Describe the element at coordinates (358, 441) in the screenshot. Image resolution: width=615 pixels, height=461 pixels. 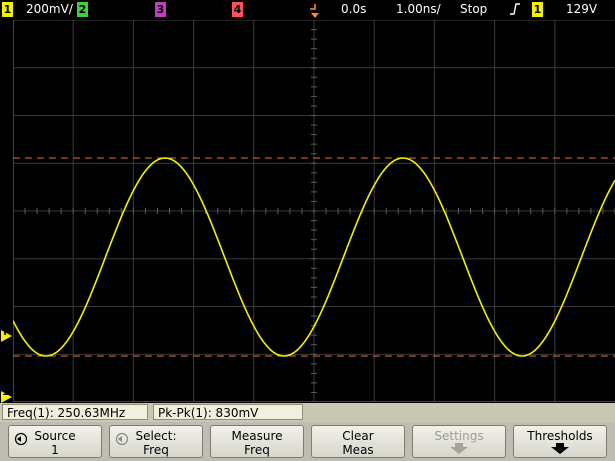
I see `clear-meas-softkey: Clear Meas` at that location.